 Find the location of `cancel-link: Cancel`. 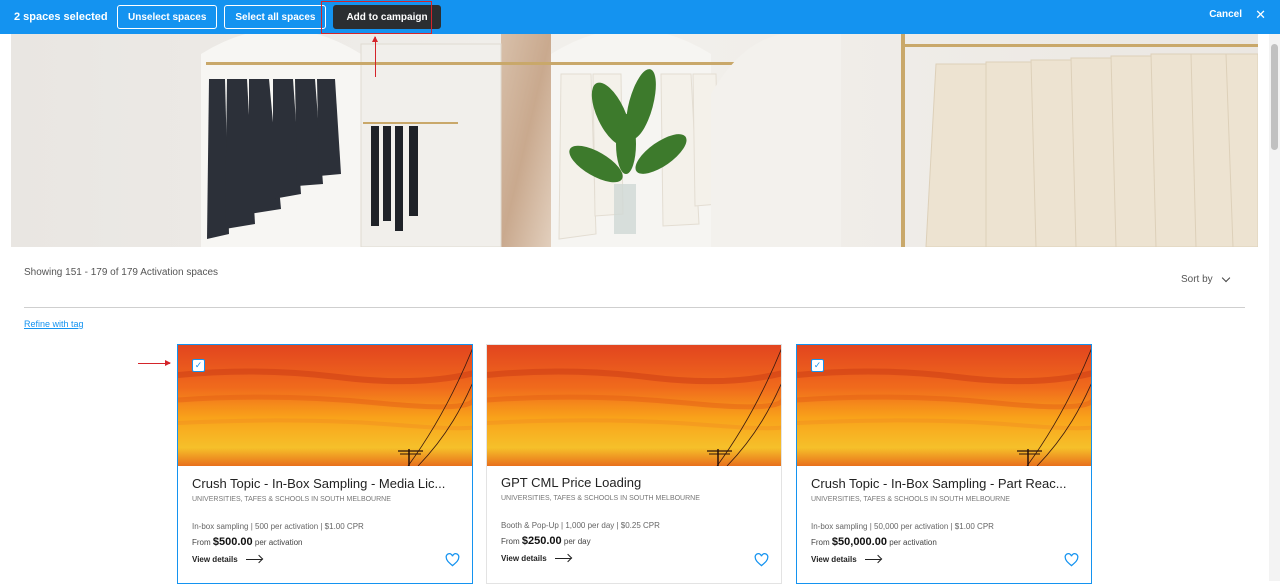

cancel-link: Cancel is located at coordinates (1225, 14).